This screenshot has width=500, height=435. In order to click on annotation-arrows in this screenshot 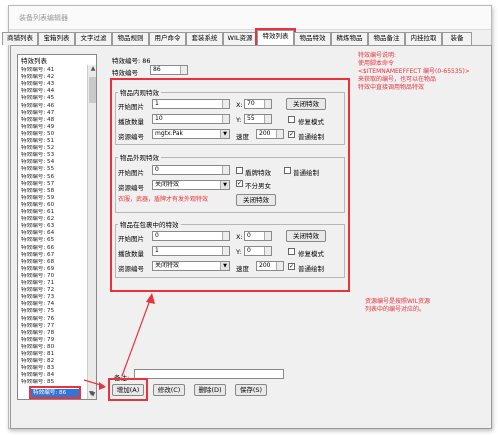, I will do `click(119, 341)`.